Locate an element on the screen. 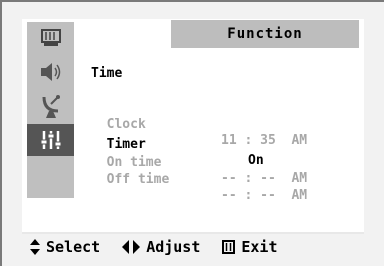  sidebar-item-picture is located at coordinates (50, 38).